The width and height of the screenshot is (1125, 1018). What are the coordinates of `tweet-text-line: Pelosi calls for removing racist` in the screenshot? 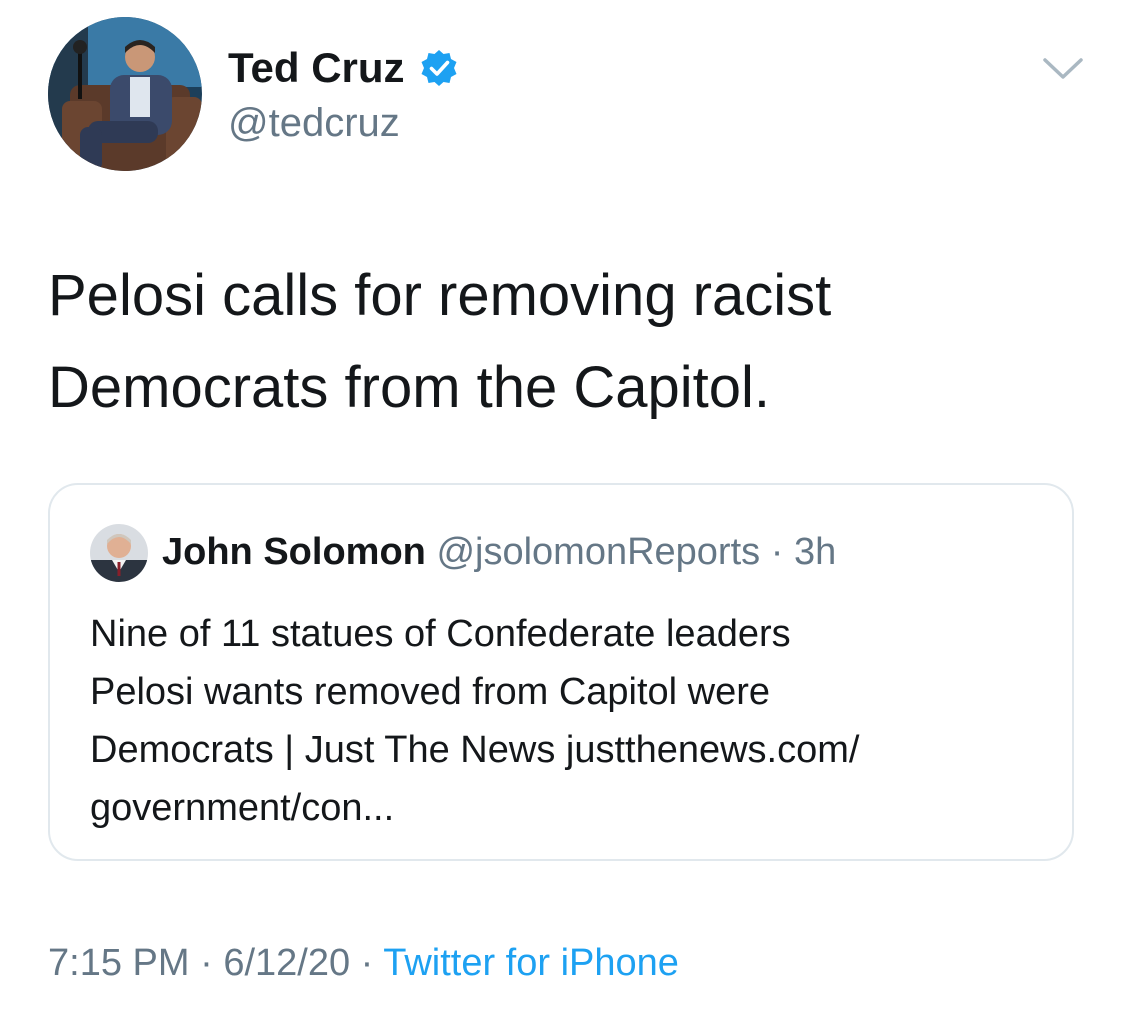 It's located at (440, 295).